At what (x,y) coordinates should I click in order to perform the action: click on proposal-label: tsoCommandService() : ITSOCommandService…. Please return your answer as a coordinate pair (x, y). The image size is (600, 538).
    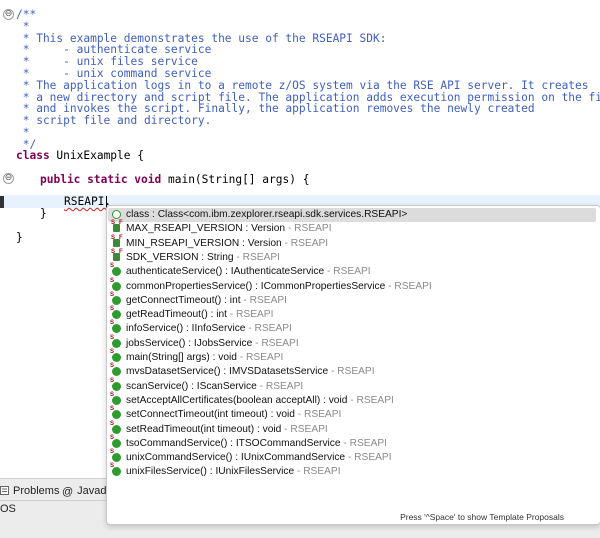
    Looking at the image, I should click on (256, 444).